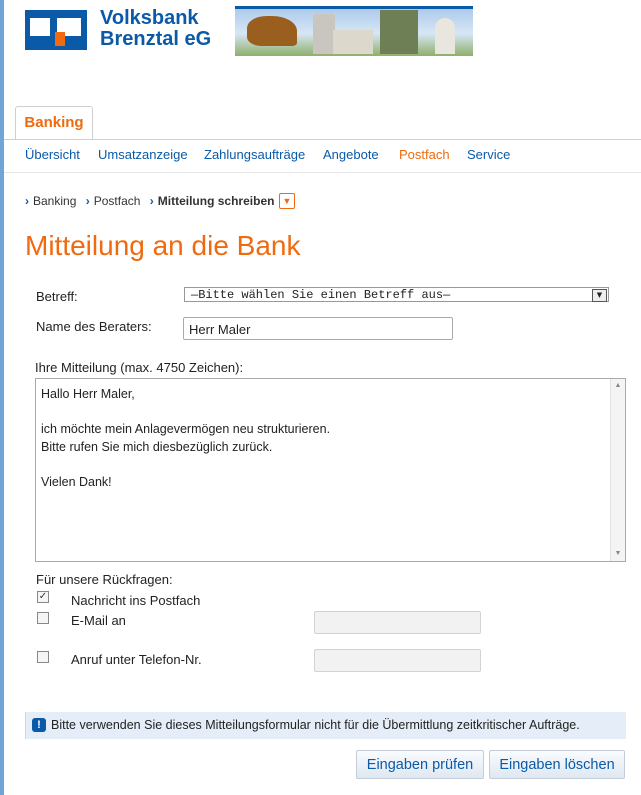 The image size is (641, 795). Describe the element at coordinates (397, 622) in the screenshot. I see `email-field` at that location.